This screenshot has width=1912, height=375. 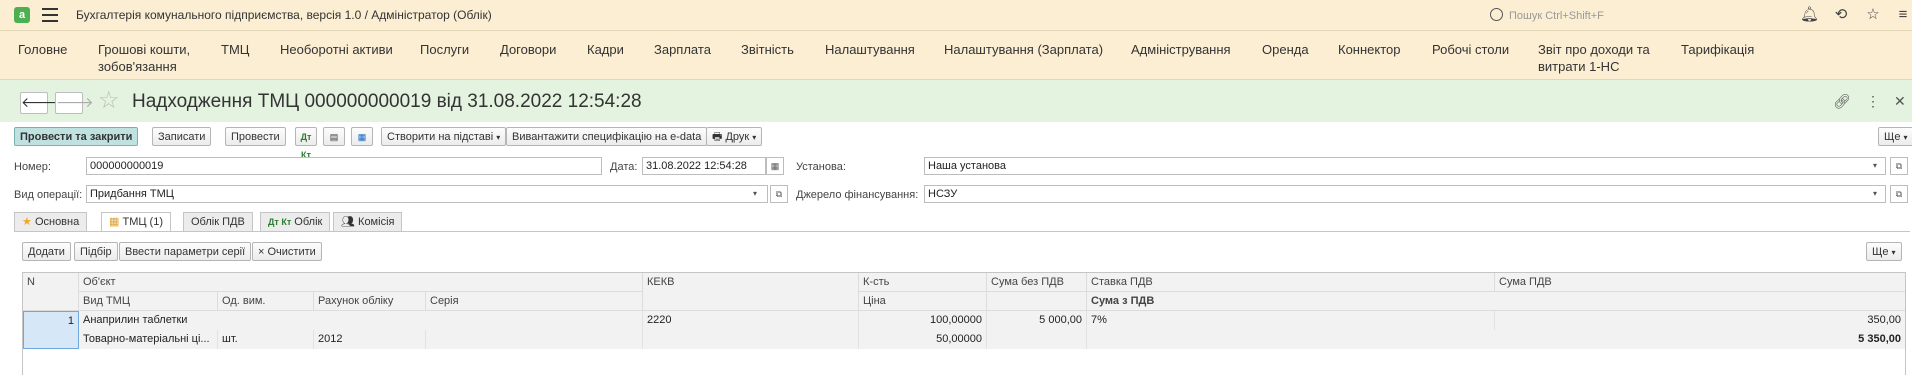 I want to click on favorite-star-icon: ☆, so click(x=109, y=101).